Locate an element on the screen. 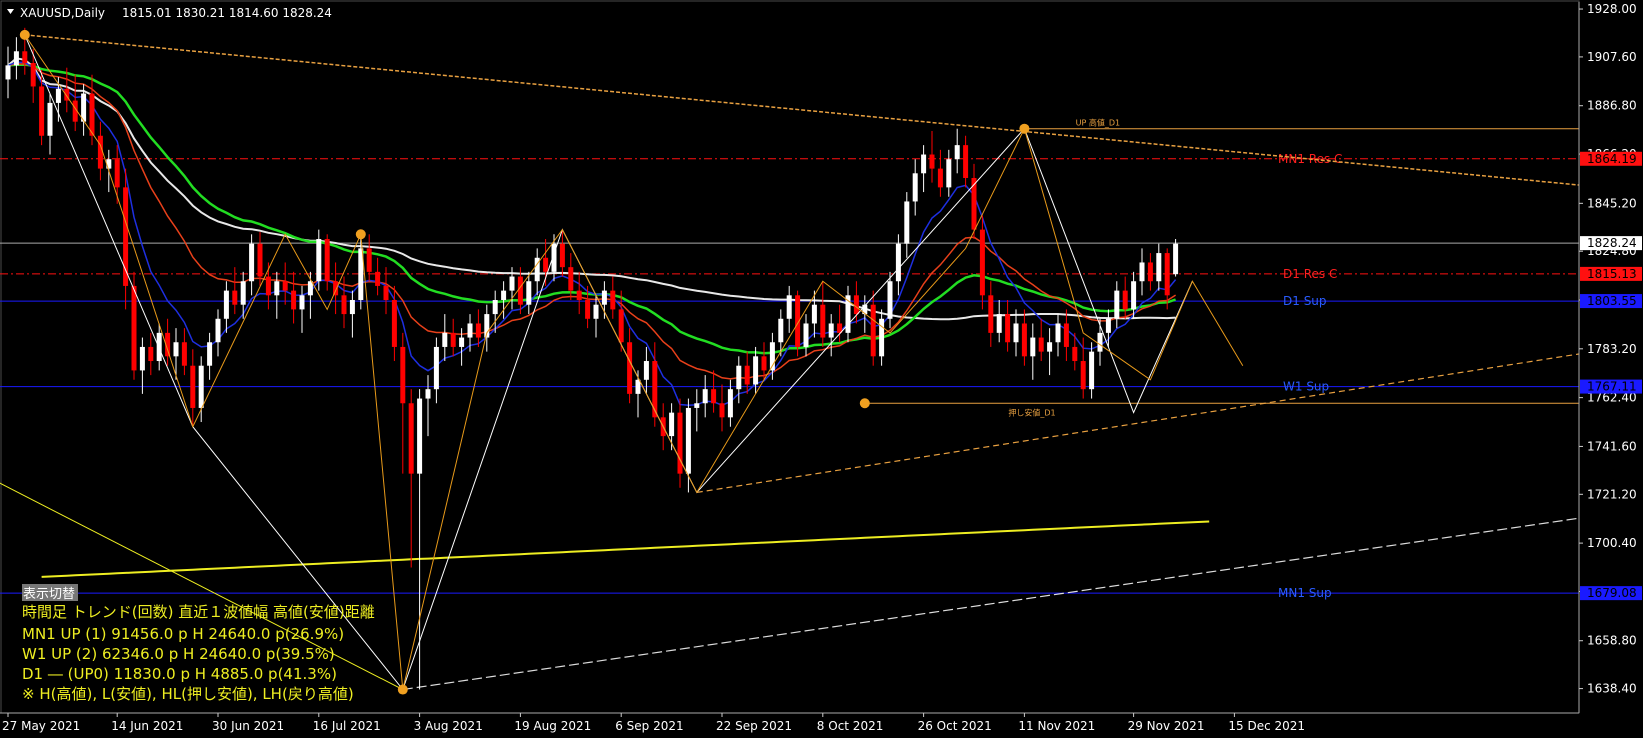  level-label: MN1 Sup is located at coordinates (1305, 593).